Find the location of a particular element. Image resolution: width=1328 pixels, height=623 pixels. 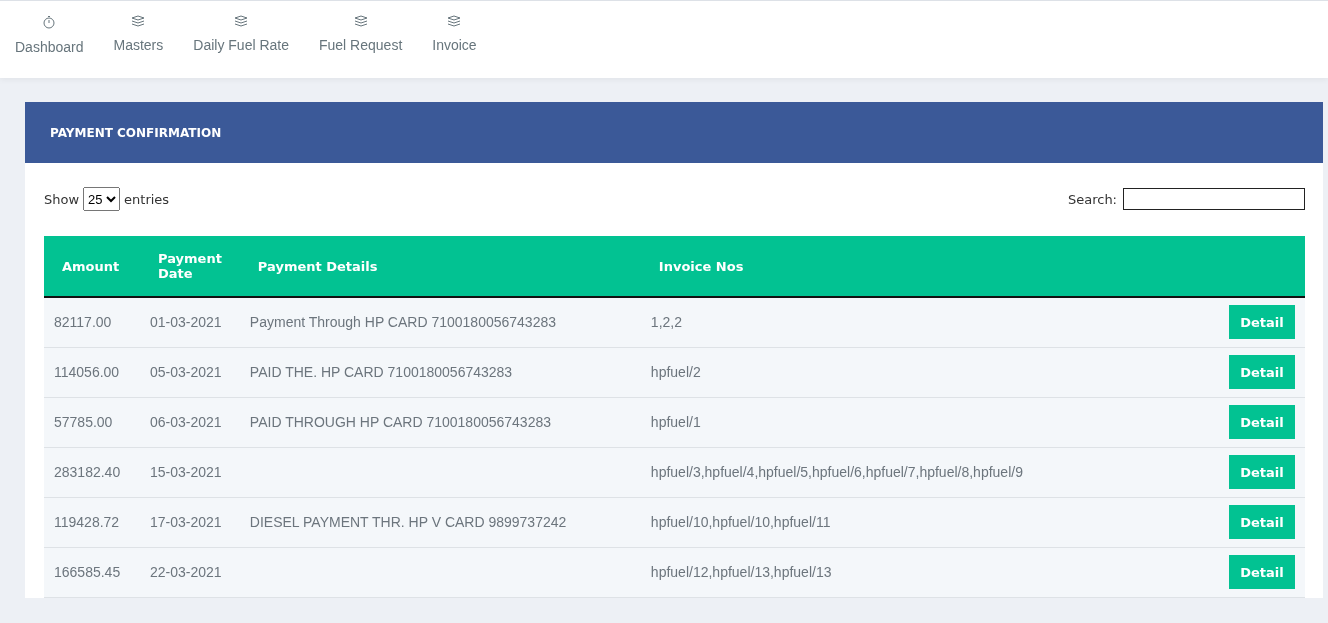

show-label: Show is located at coordinates (62, 199).